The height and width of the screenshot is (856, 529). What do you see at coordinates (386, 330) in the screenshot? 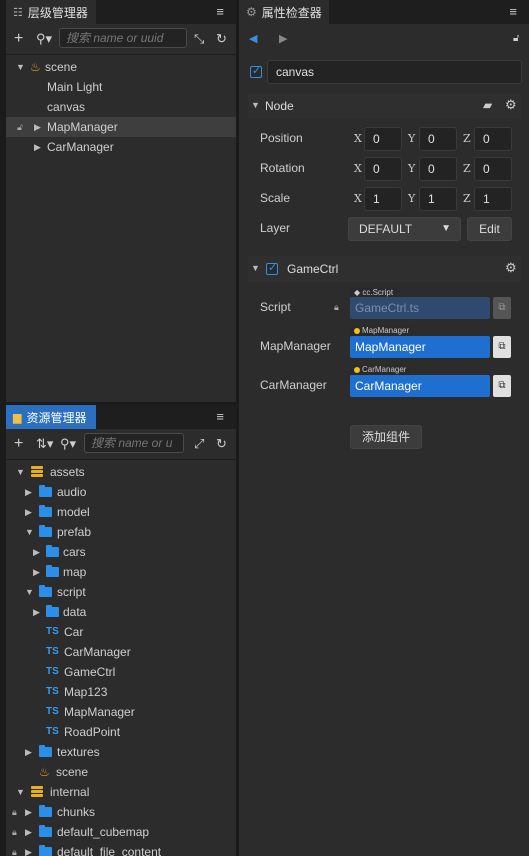
I see `type-tag-text: MapManager` at bounding box center [386, 330].